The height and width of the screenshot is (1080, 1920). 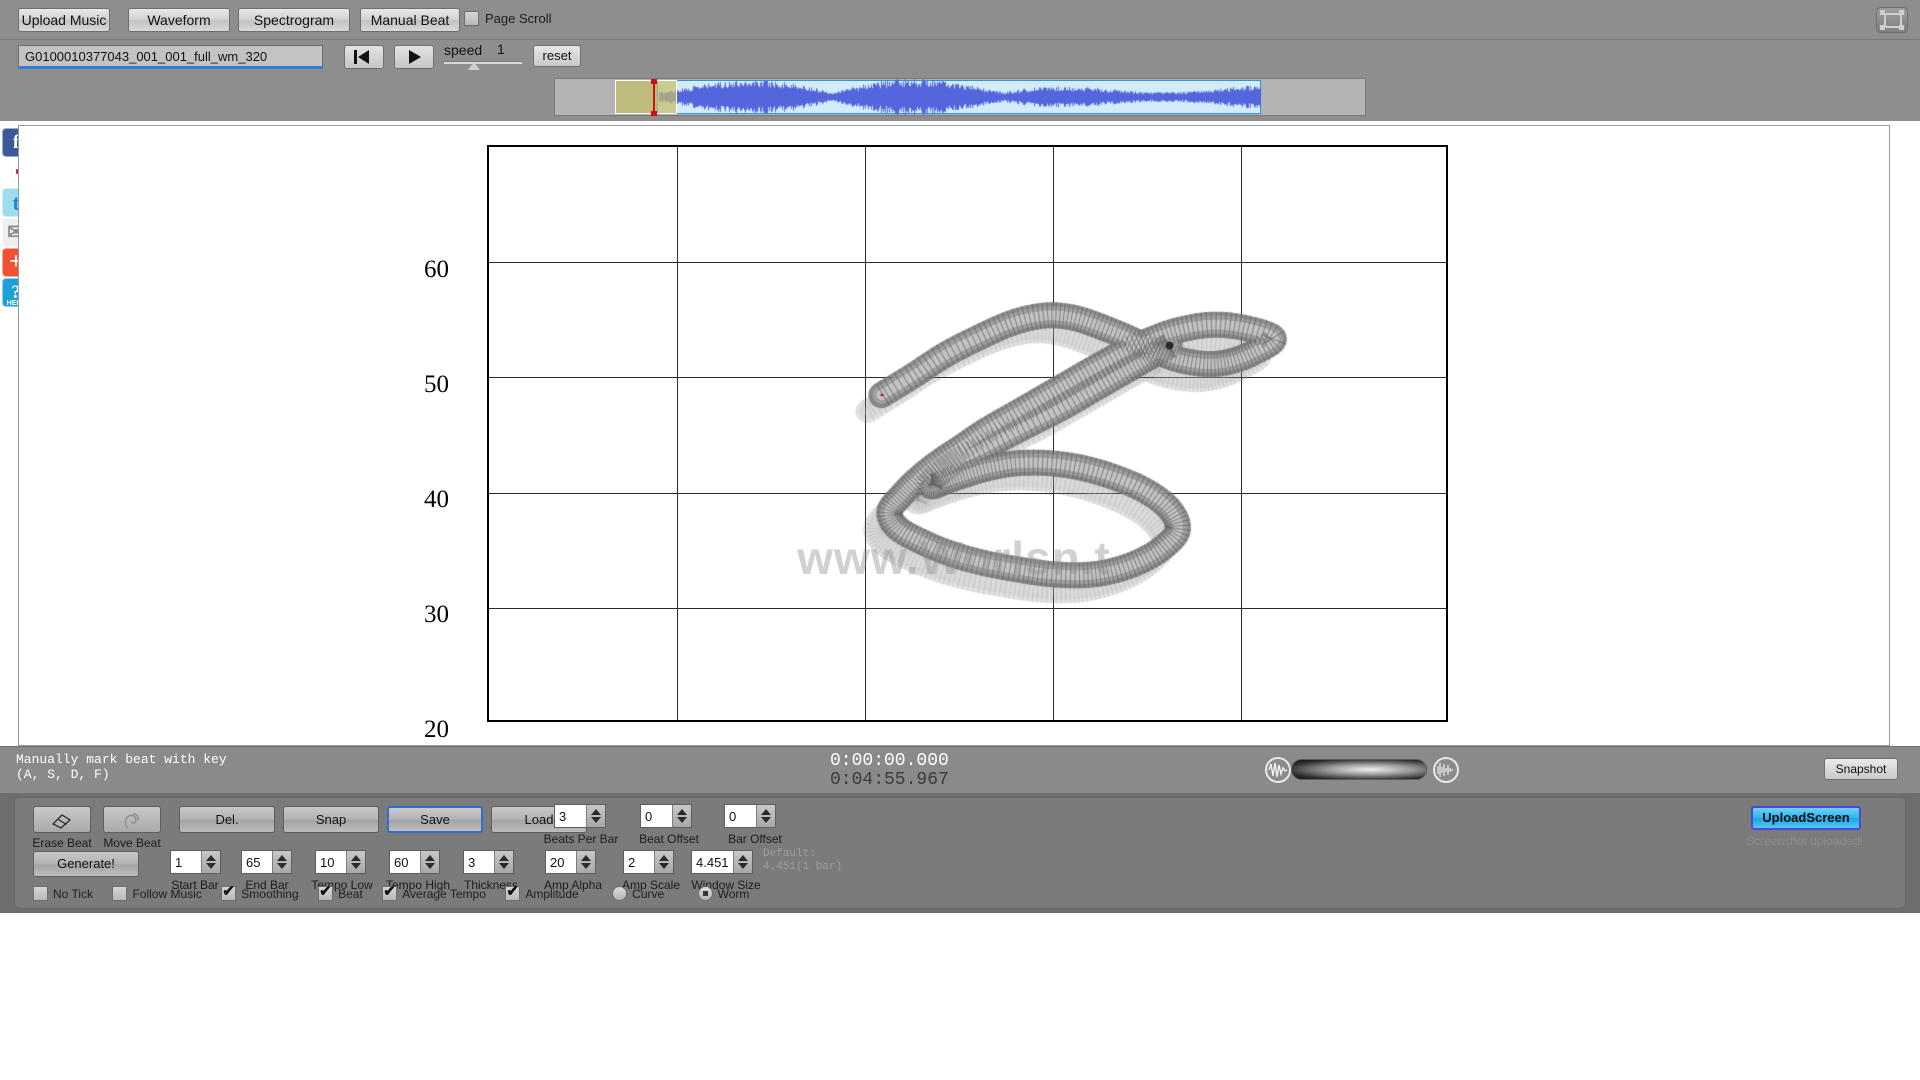 I want to click on time-display: 0:00:00.000 0:04:55.967, so click(x=889, y=771).